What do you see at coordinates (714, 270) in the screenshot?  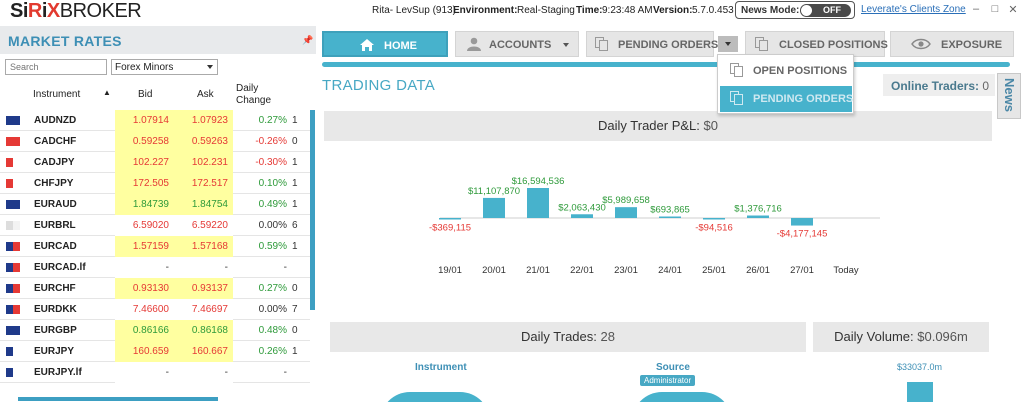 I see `chart-category-label: 25/01` at bounding box center [714, 270].